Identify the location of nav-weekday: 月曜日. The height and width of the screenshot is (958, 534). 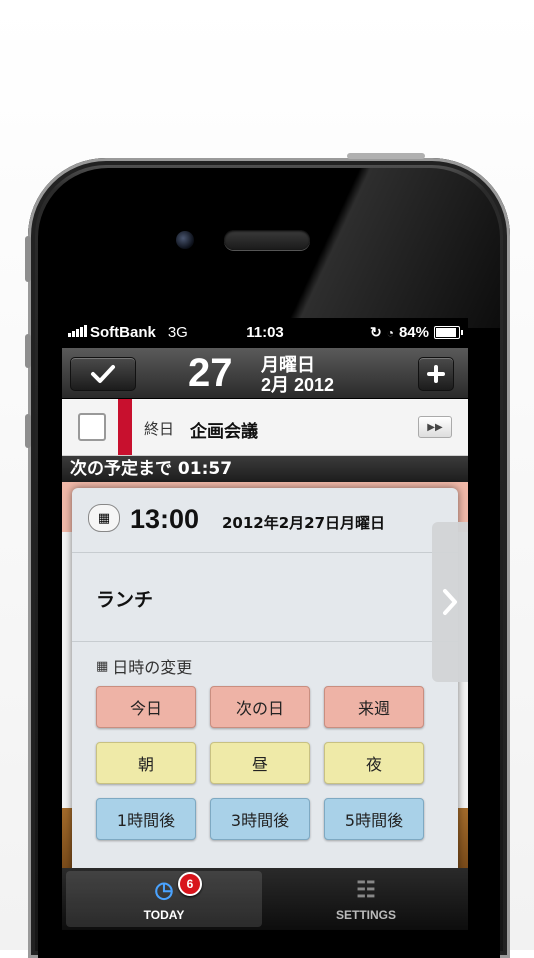
(288, 365).